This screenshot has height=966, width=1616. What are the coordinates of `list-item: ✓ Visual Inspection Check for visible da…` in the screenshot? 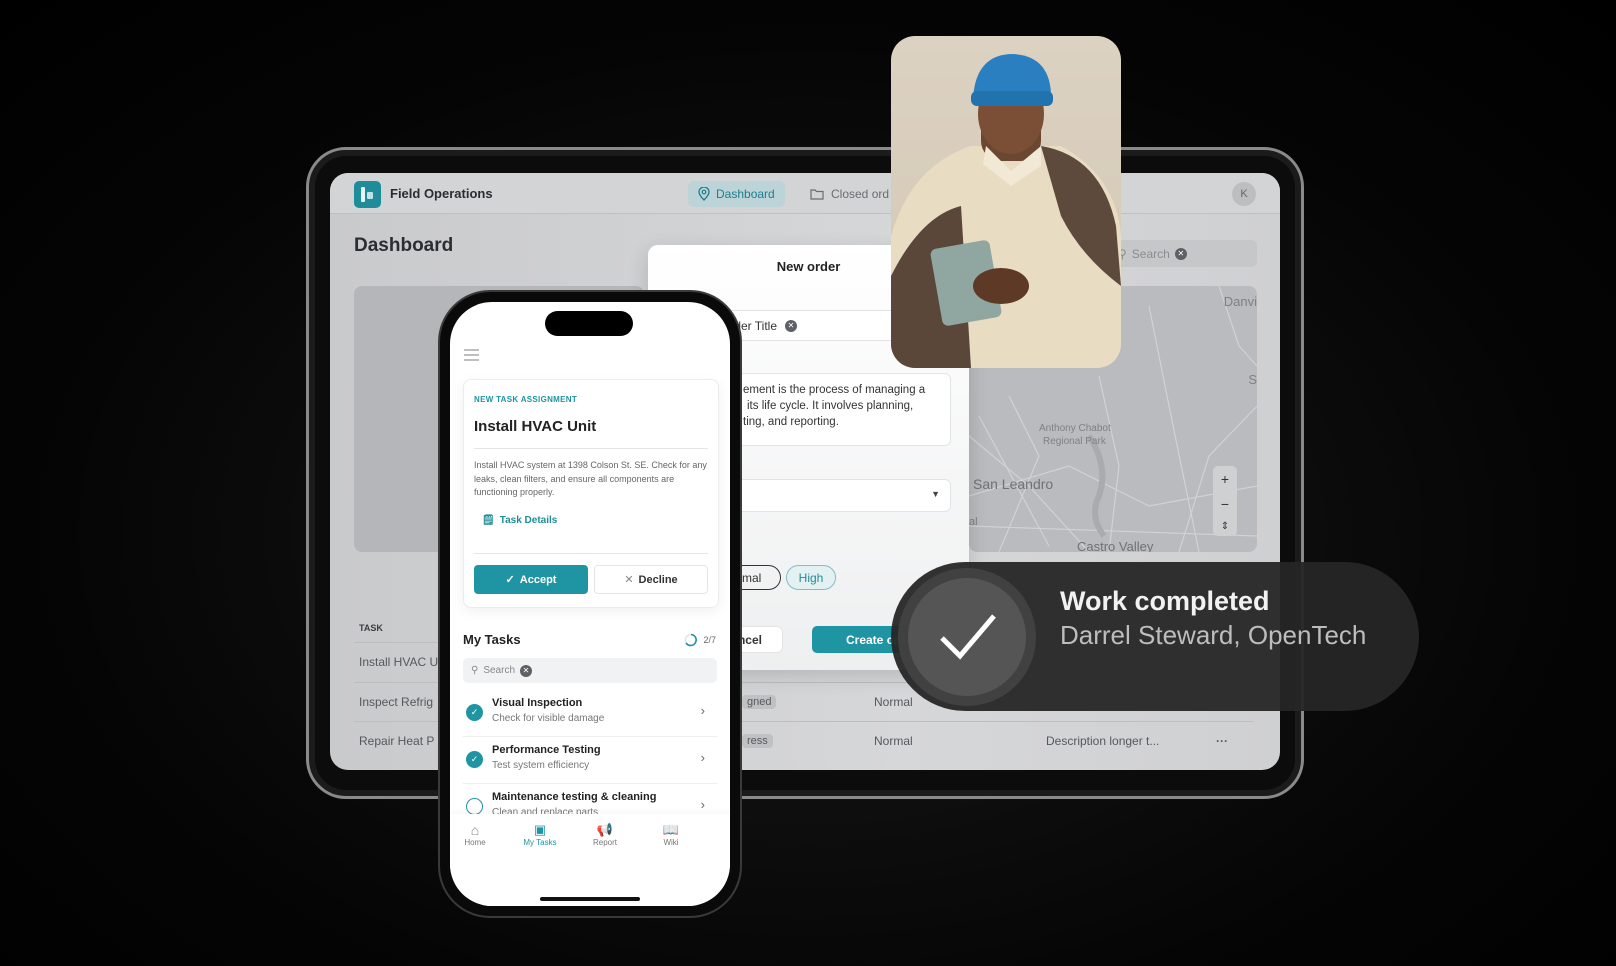 It's located at (590, 713).